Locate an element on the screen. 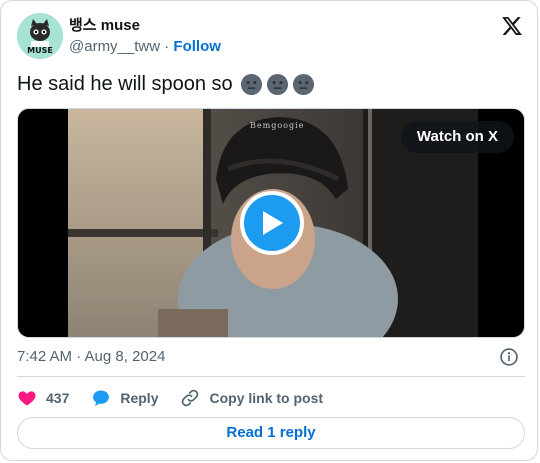 The image size is (540, 463). copy-link-button: Copy link to post is located at coordinates (251, 398).